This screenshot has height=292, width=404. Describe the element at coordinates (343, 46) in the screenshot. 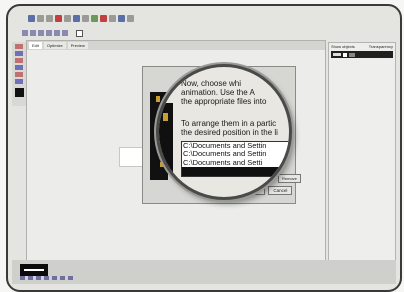

I see `tab-show-objects: Show objects` at that location.